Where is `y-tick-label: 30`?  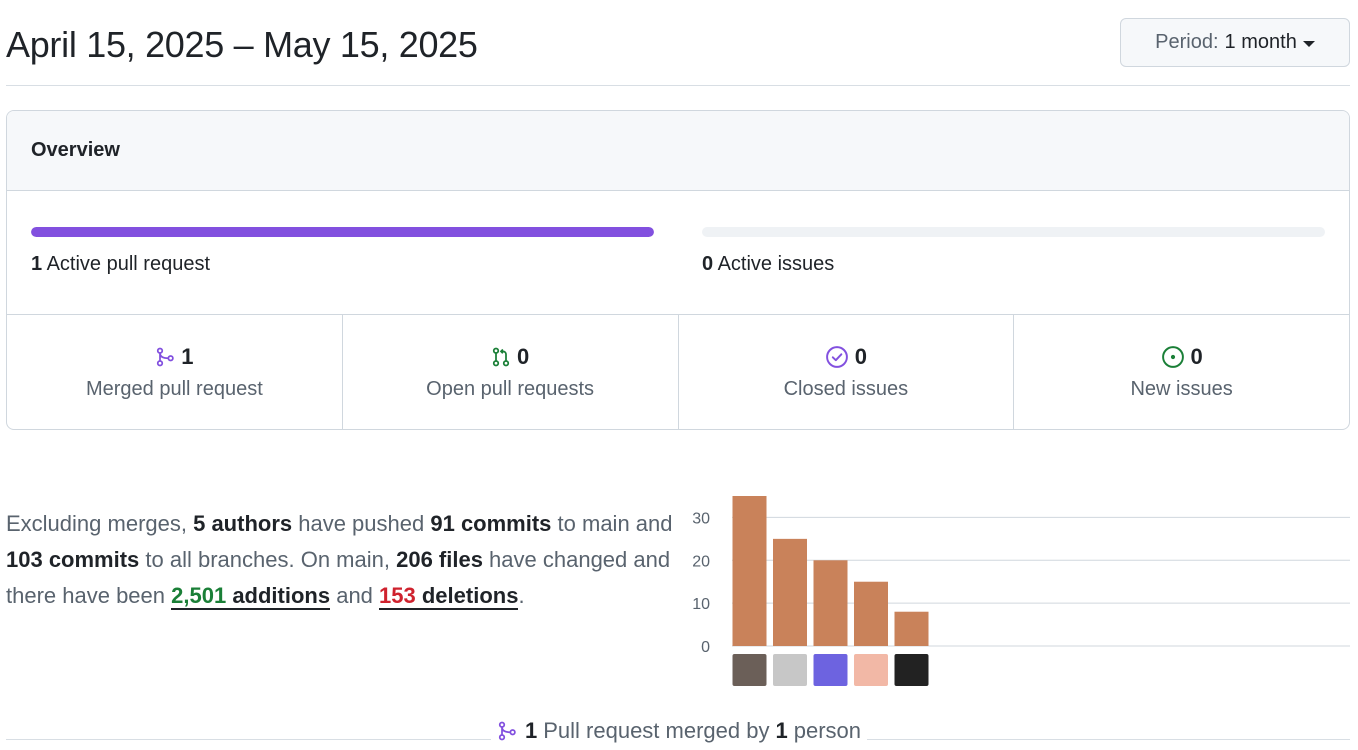
y-tick-label: 30 is located at coordinates (701, 518).